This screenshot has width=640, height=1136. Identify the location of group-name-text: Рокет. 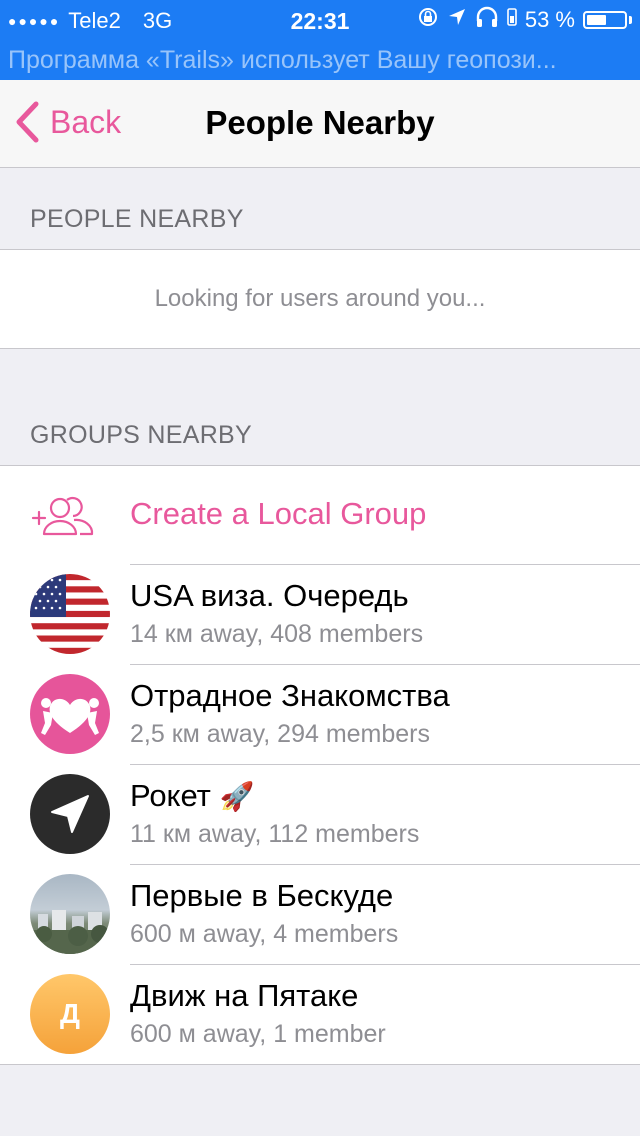
(170, 795).